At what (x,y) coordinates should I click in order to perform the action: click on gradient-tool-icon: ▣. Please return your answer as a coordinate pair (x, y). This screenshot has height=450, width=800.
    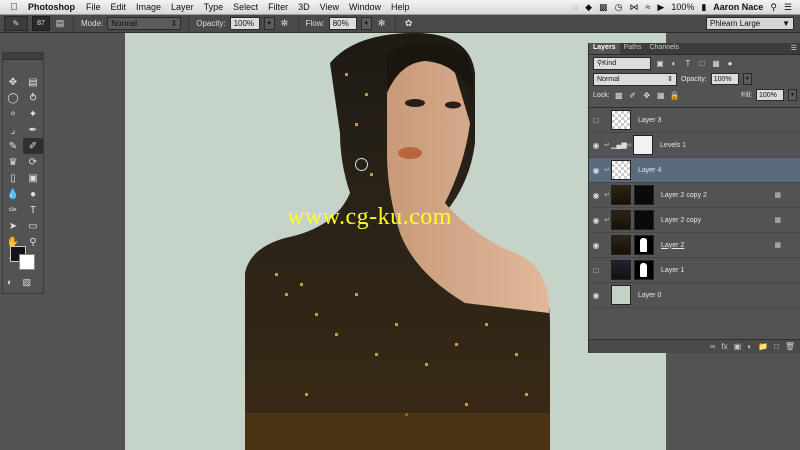
    Looking at the image, I should click on (33, 178).